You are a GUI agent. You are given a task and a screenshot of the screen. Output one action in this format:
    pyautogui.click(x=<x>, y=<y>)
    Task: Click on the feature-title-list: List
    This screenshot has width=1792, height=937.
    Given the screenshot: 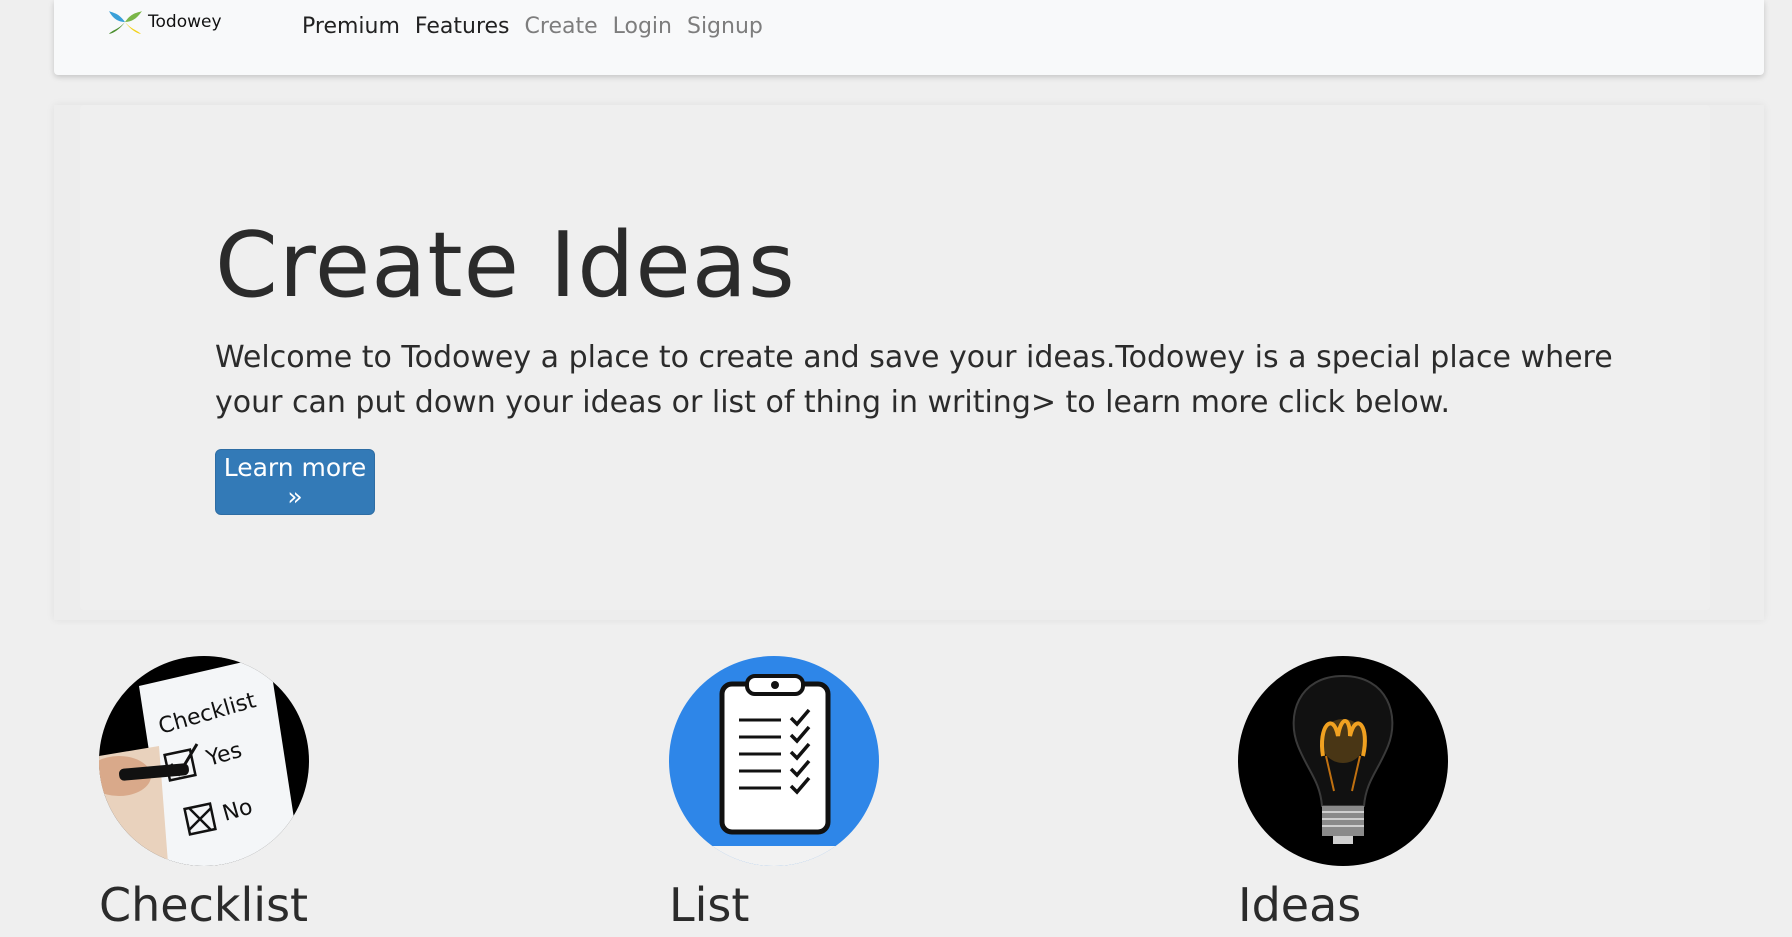 What is the action you would take?
    pyautogui.click(x=709, y=905)
    